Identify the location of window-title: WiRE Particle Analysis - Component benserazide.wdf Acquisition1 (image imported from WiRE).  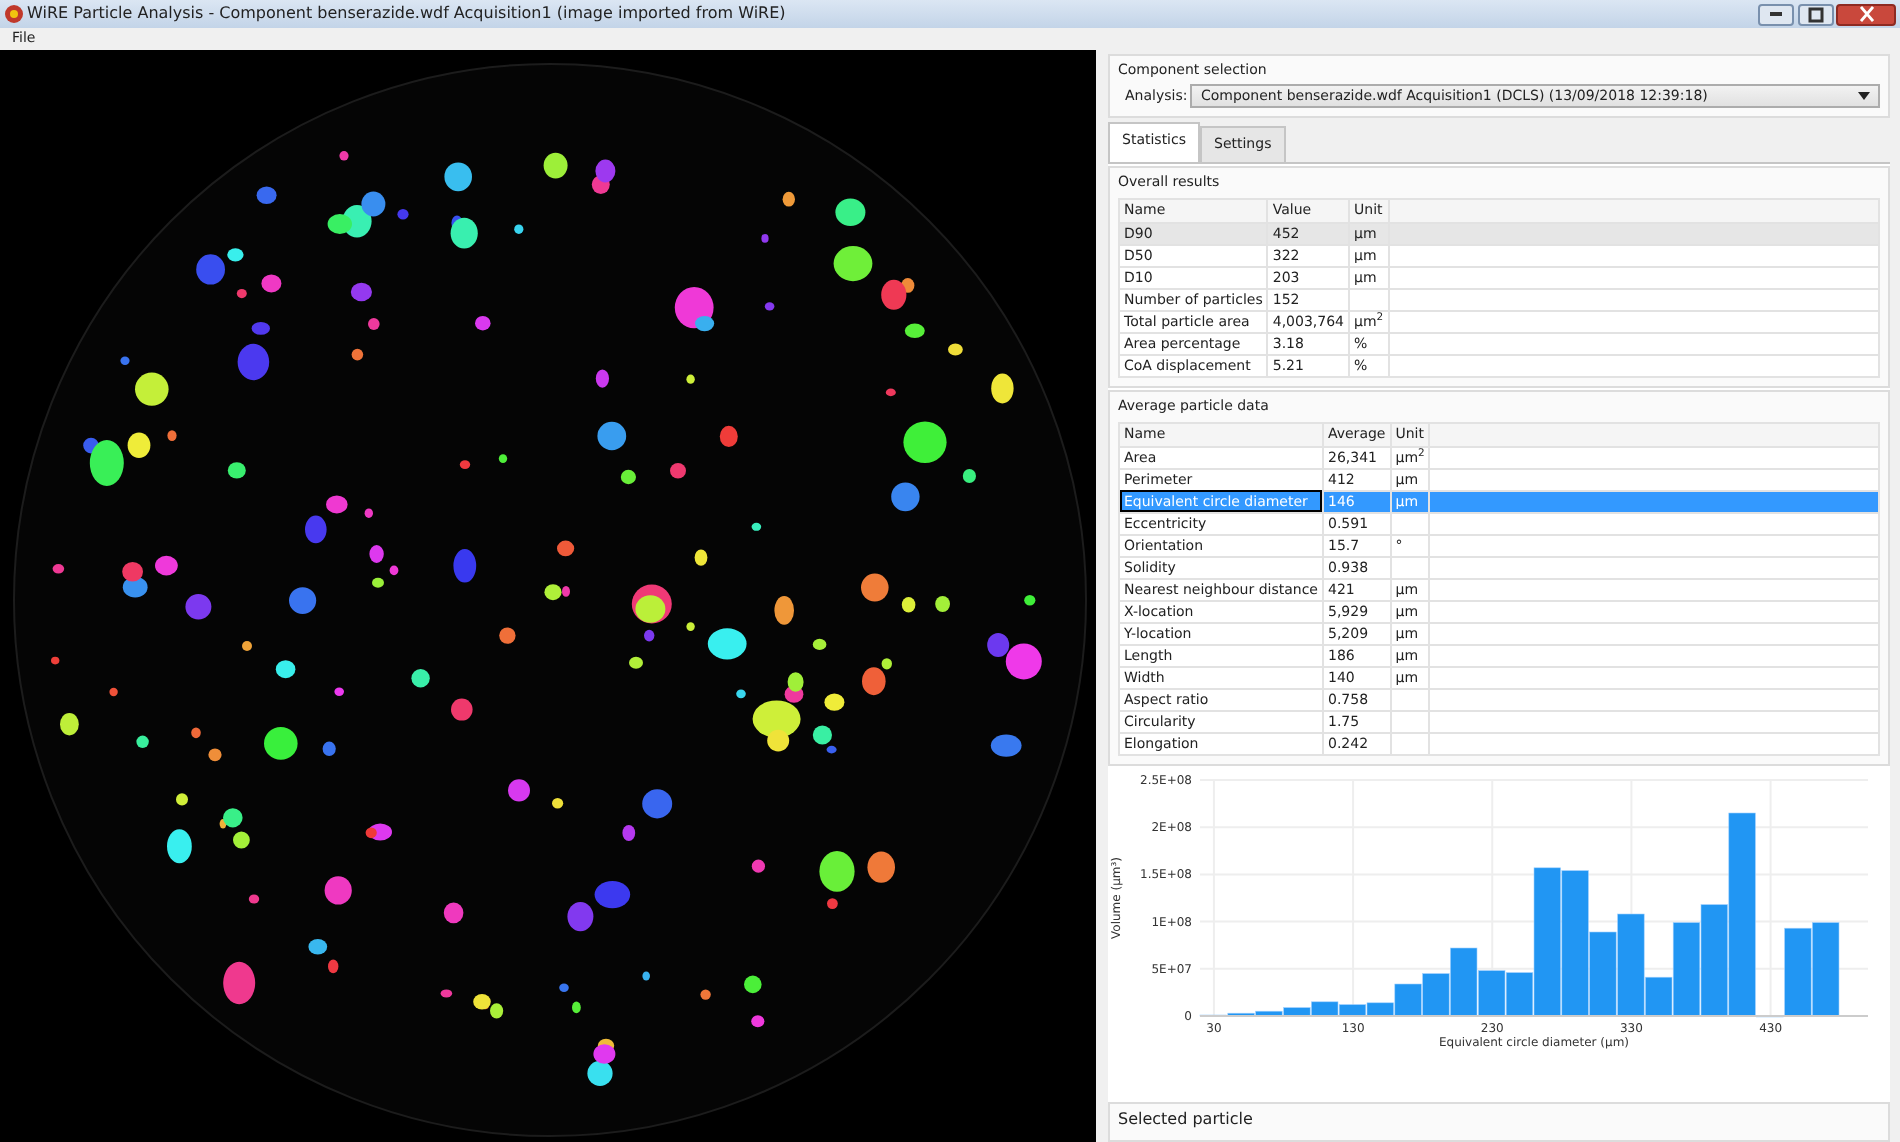
(406, 14).